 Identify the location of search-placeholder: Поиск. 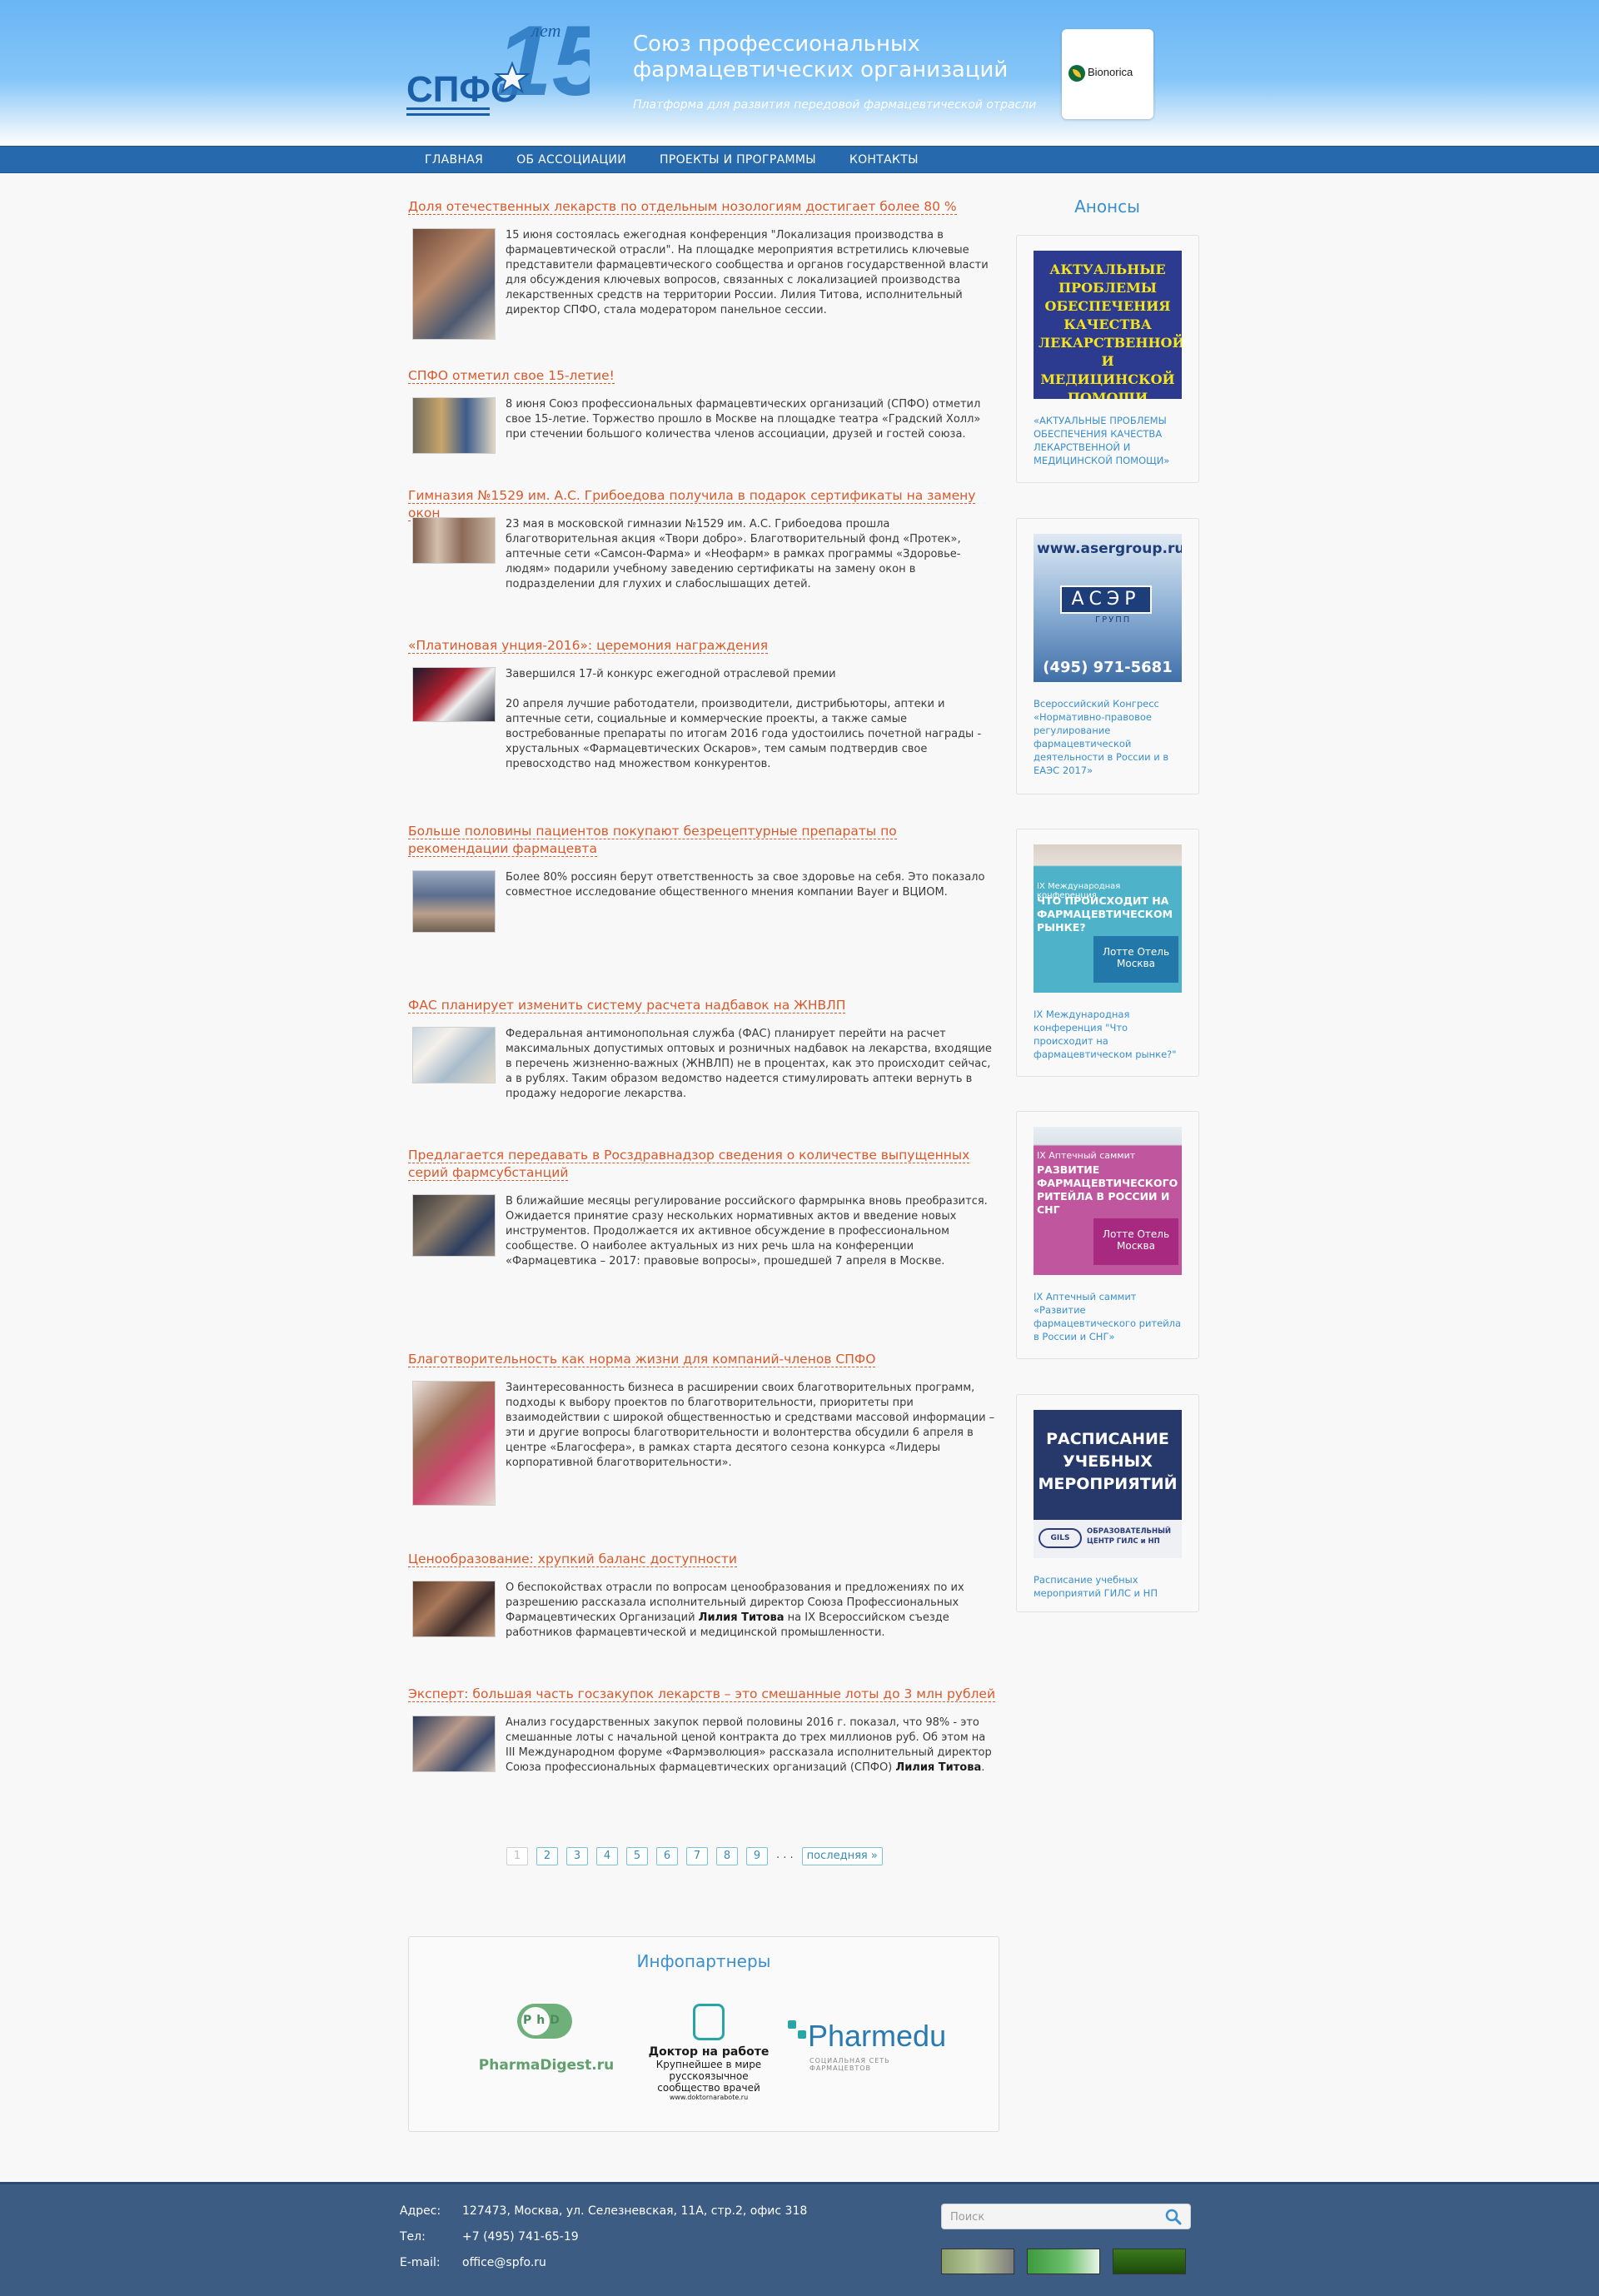
(967, 2217).